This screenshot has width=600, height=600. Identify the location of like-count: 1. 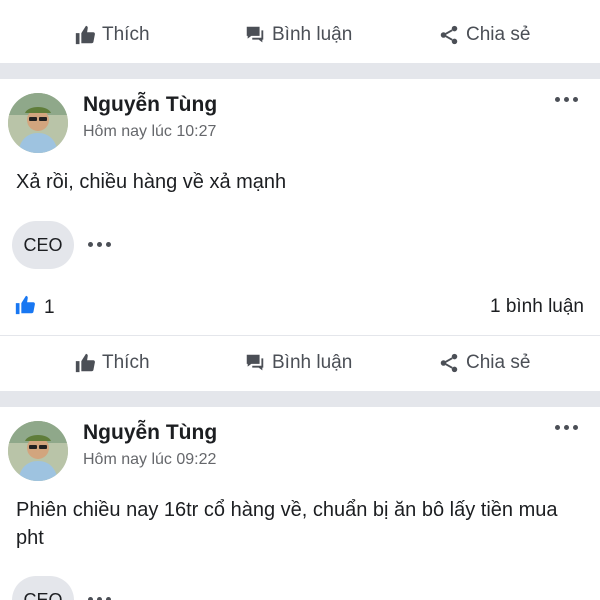
(34, 308).